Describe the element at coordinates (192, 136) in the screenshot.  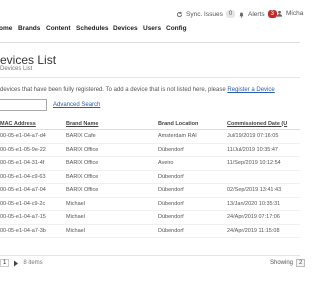
I see `cell-location: Amsterdam RAI` at that location.